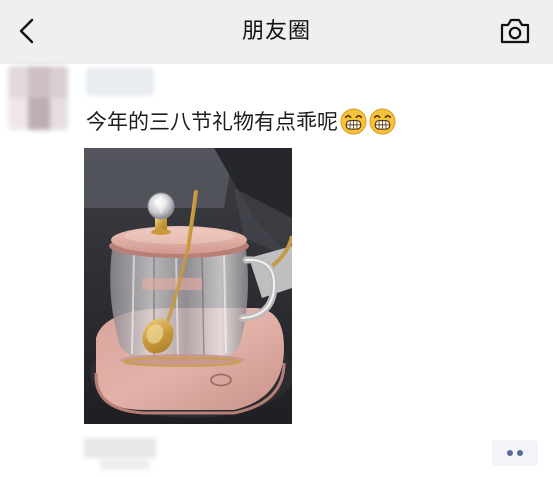 This screenshot has width=553, height=477. I want to click on navigation-bar: 朋友圈, so click(276, 32).